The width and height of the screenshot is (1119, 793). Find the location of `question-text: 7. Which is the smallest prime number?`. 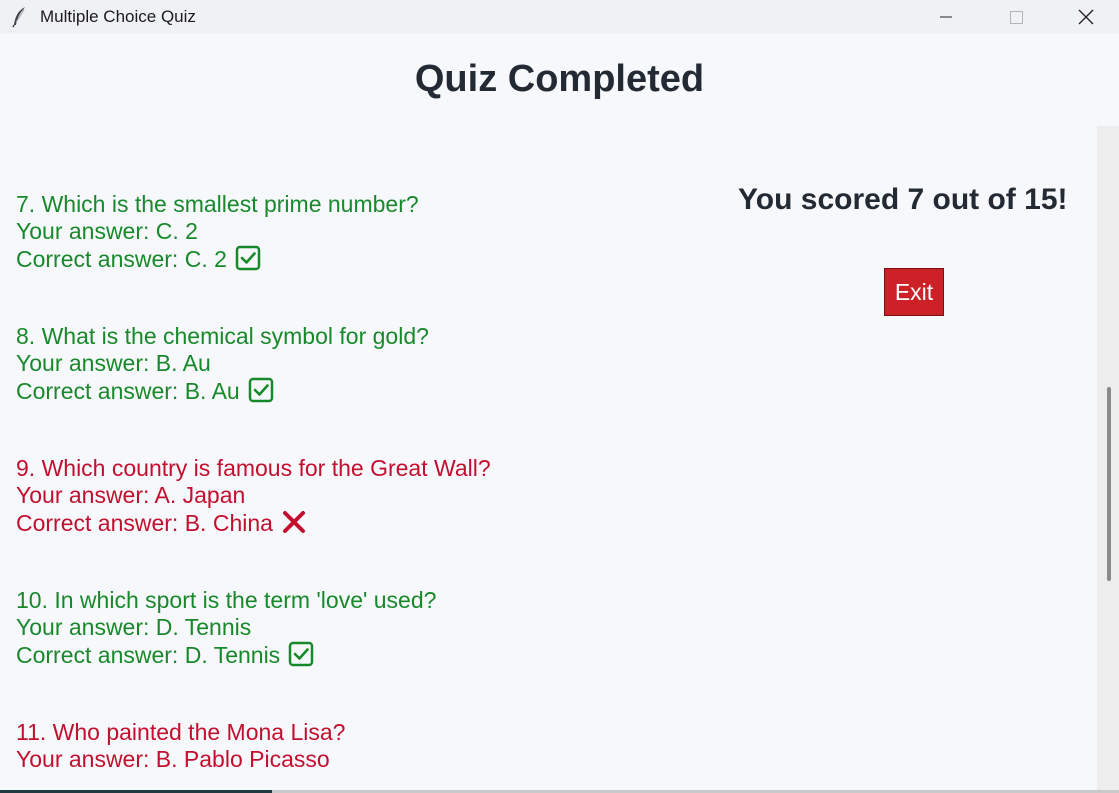

question-text: 7. Which is the smallest prime number? is located at coordinates (217, 204).